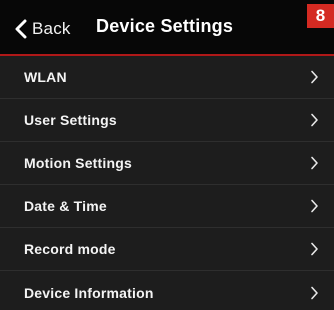 The image size is (334, 310). What do you see at coordinates (70, 120) in the screenshot?
I see `menu-item-label: User Settings` at bounding box center [70, 120].